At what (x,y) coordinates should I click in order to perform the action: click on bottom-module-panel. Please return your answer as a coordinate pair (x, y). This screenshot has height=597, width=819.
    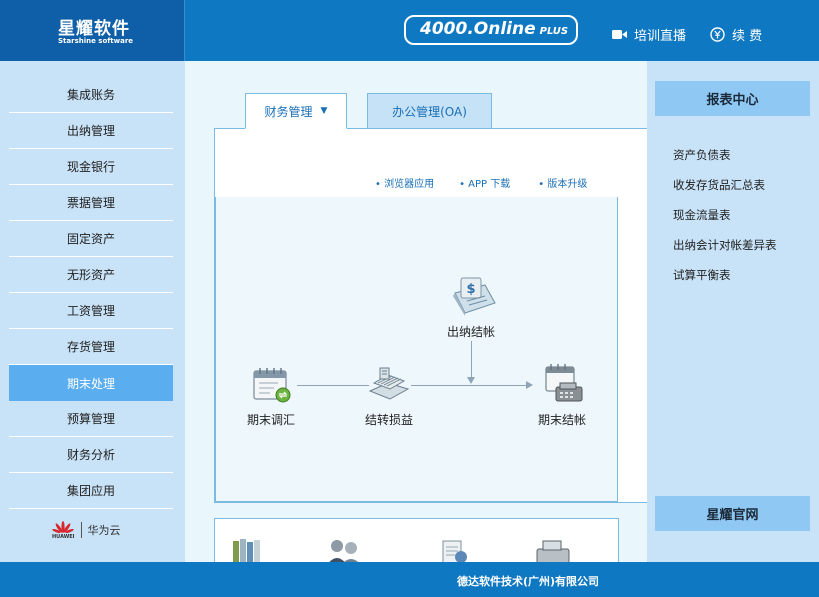
    Looking at the image, I should click on (416, 540).